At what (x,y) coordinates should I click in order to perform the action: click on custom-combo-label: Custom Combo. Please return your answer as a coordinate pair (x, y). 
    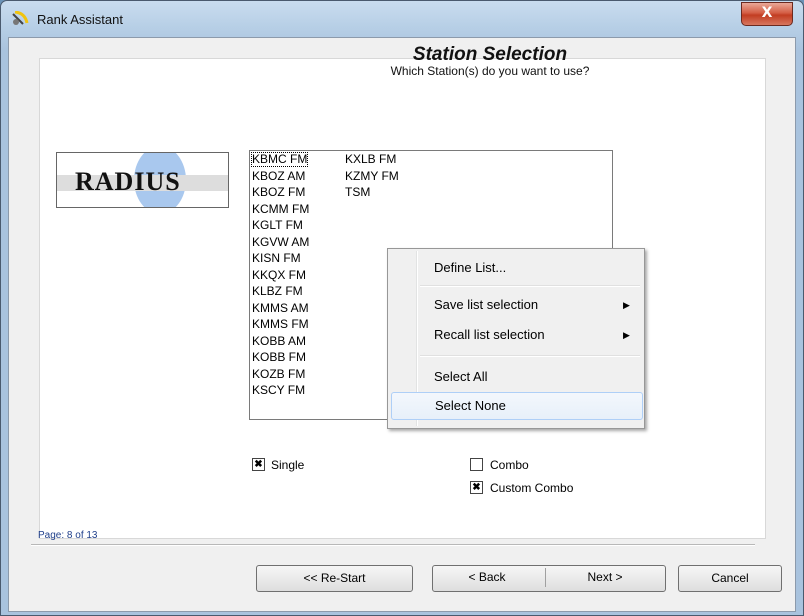
    Looking at the image, I should click on (532, 488).